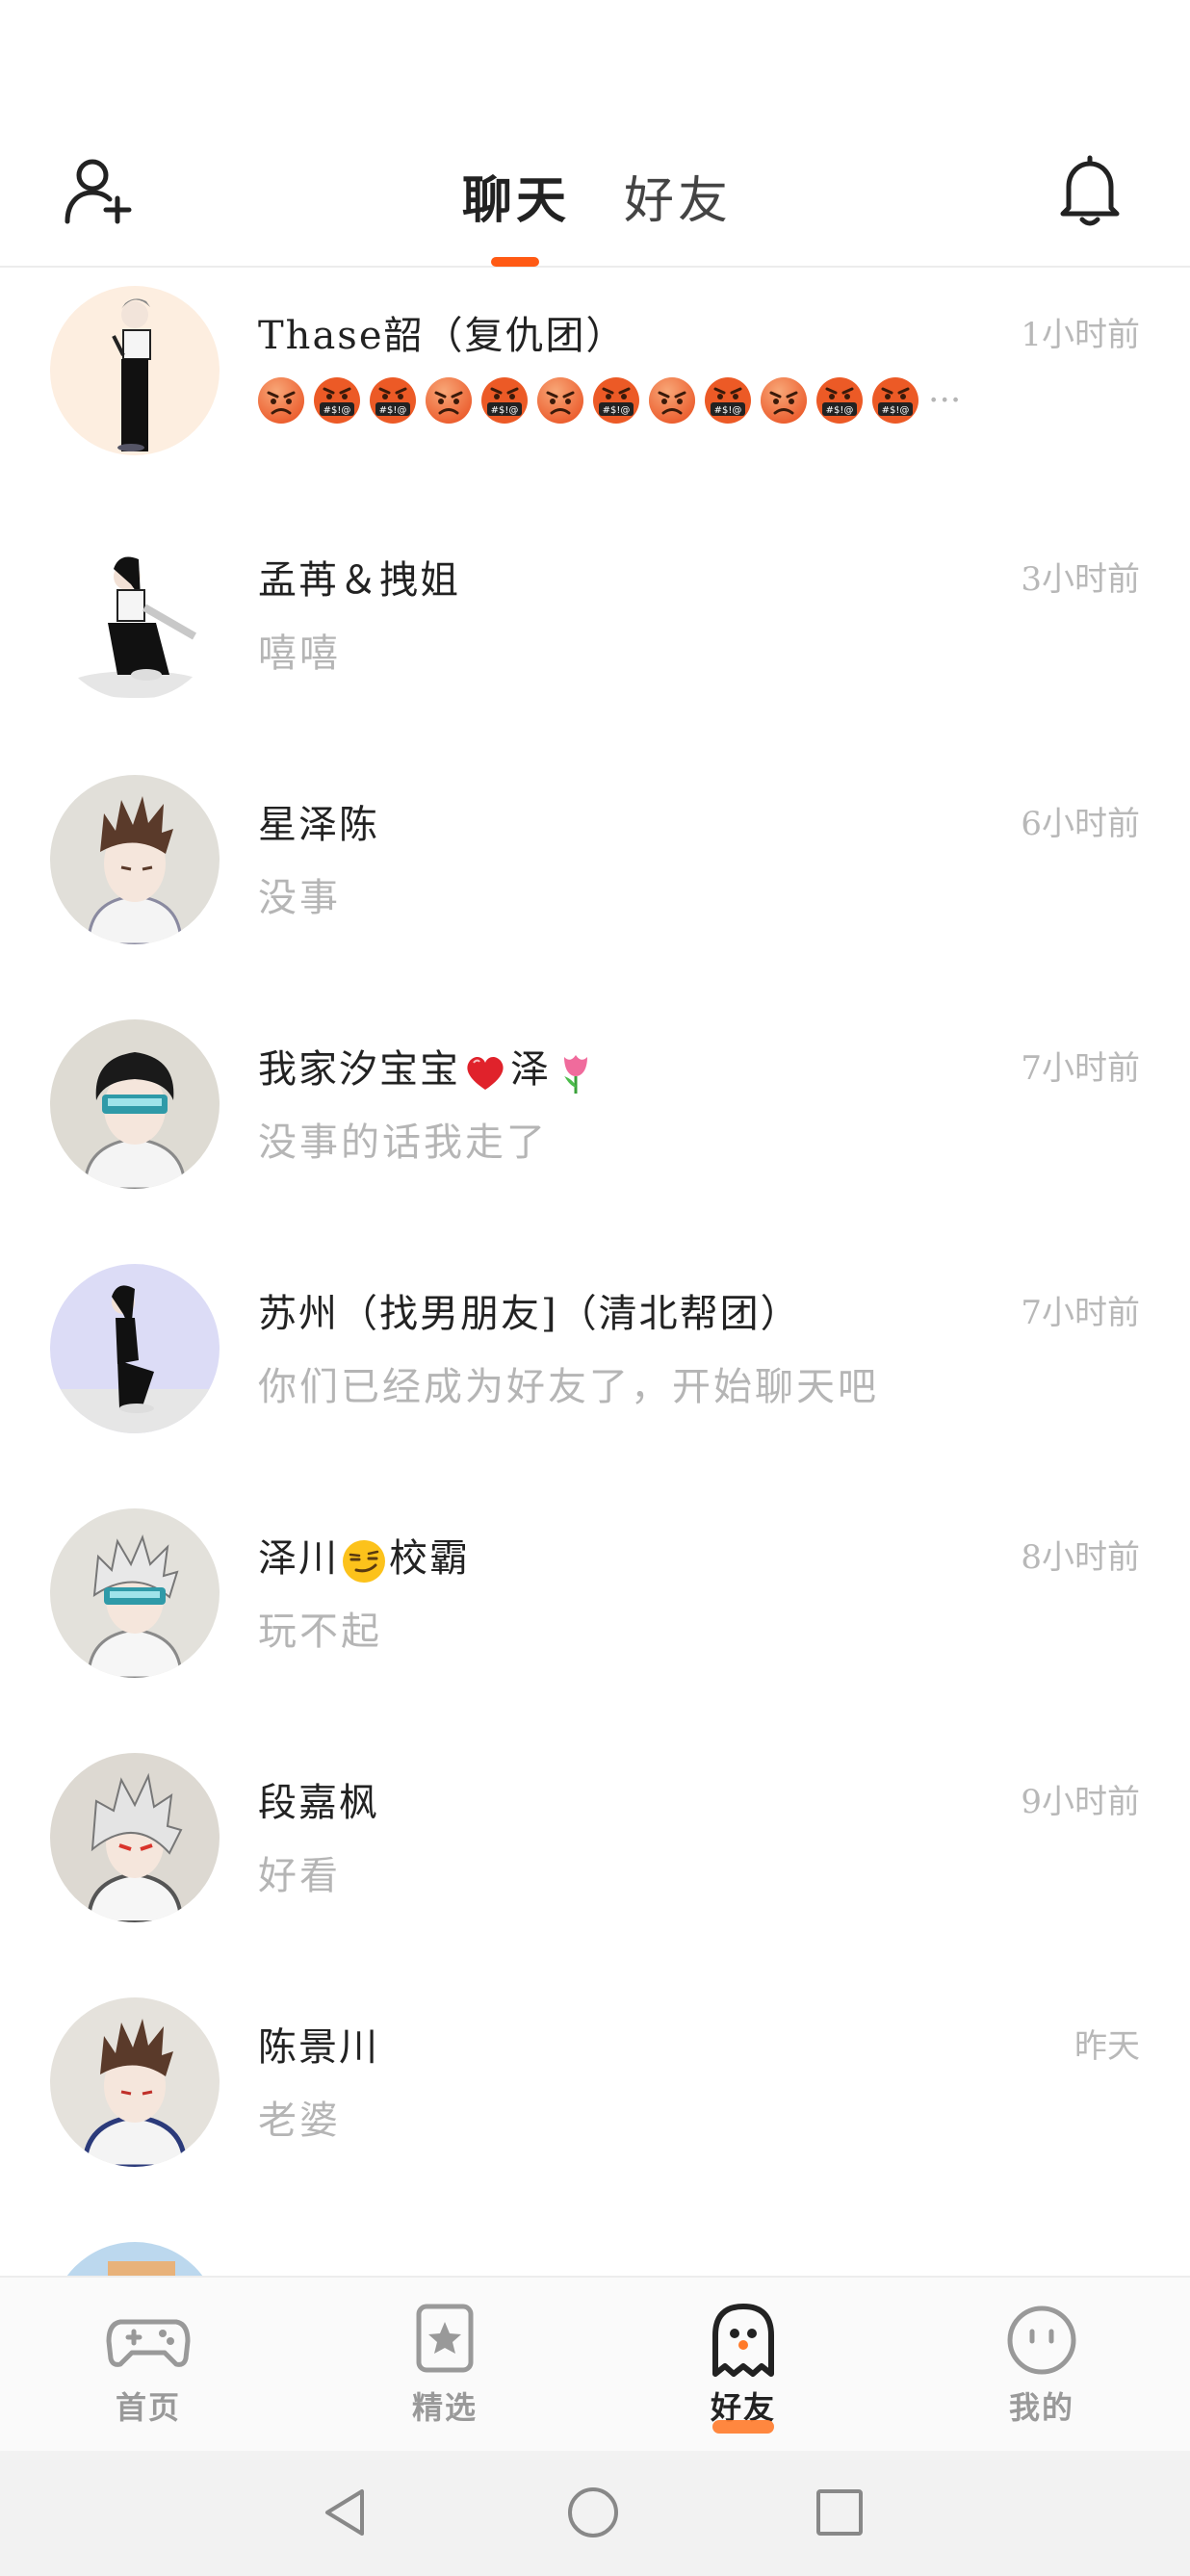 The height and width of the screenshot is (2576, 1190). I want to click on chat-row: 苏州（找男朋友]（清北帮团） 7小时前 你们已经成为好友了，开始聊天吧, so click(595, 1370).